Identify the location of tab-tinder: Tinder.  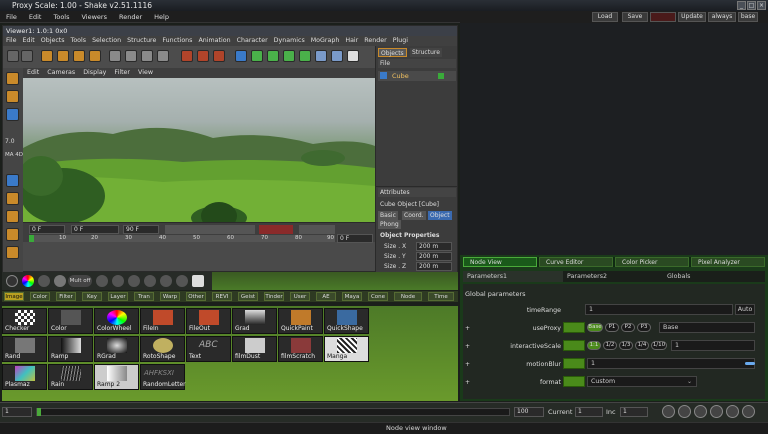
(274, 296).